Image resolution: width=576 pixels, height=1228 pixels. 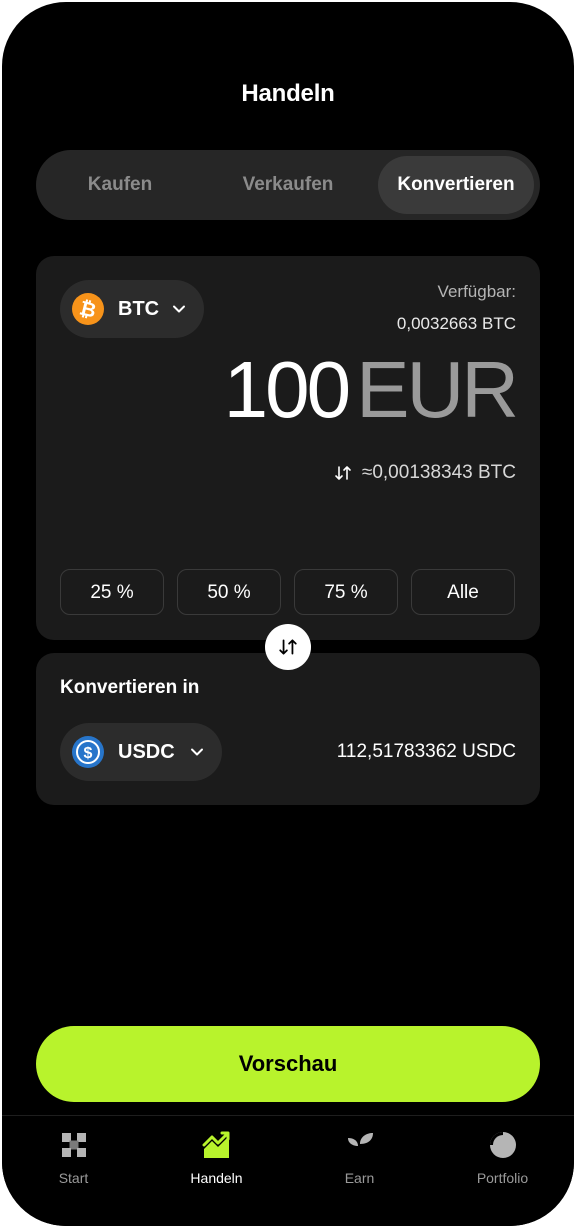 I want to click on percent-50-button: 50 %, so click(x=229, y=592).